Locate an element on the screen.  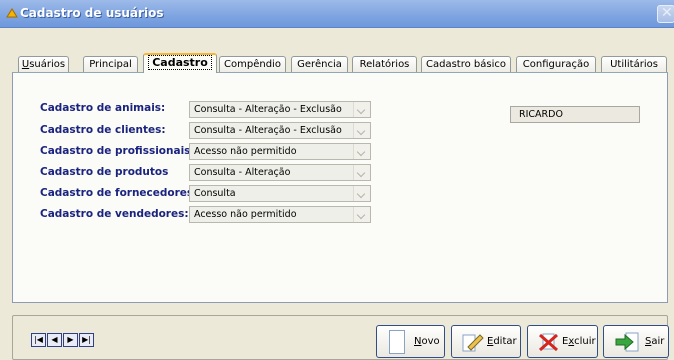
novo-label: Novo is located at coordinates (427, 341).